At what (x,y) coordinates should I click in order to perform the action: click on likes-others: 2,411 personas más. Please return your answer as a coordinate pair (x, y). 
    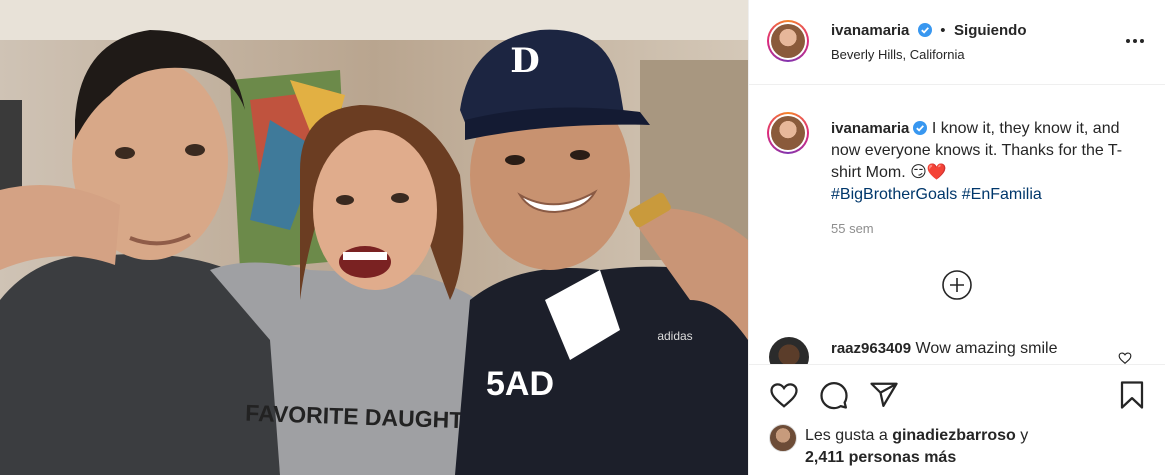
    Looking at the image, I should click on (880, 457).